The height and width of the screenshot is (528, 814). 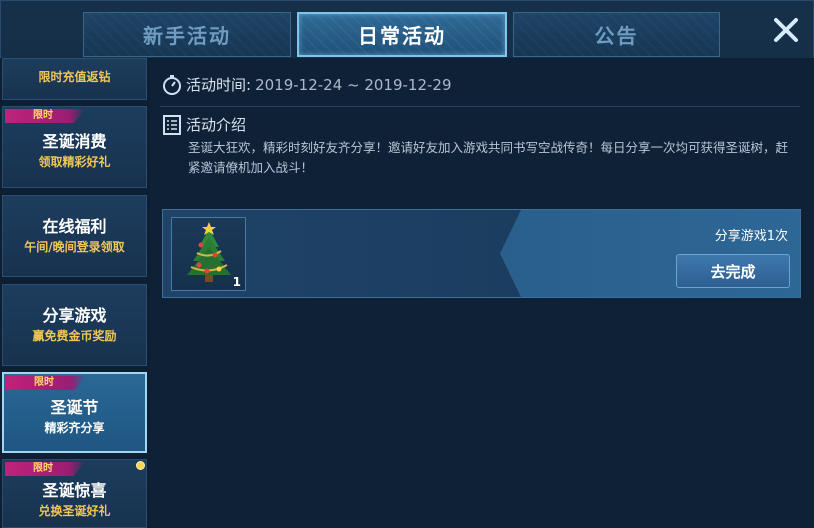 I want to click on tab-label: 日常活动, so click(x=402, y=36).